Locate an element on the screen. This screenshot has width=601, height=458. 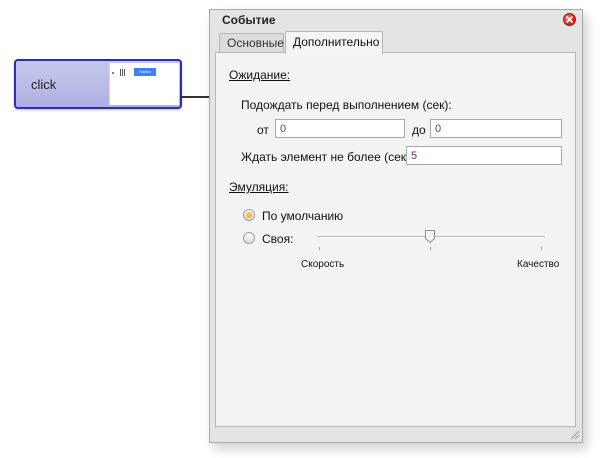
resize-grip-icon is located at coordinates (574, 434).